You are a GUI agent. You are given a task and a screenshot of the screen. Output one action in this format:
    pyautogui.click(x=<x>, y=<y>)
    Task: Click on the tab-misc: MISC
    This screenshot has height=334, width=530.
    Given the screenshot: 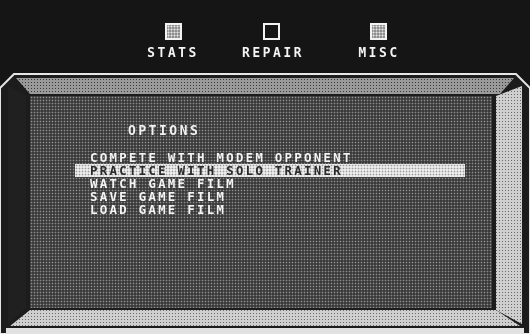 What is the action you would take?
    pyautogui.click(x=379, y=42)
    